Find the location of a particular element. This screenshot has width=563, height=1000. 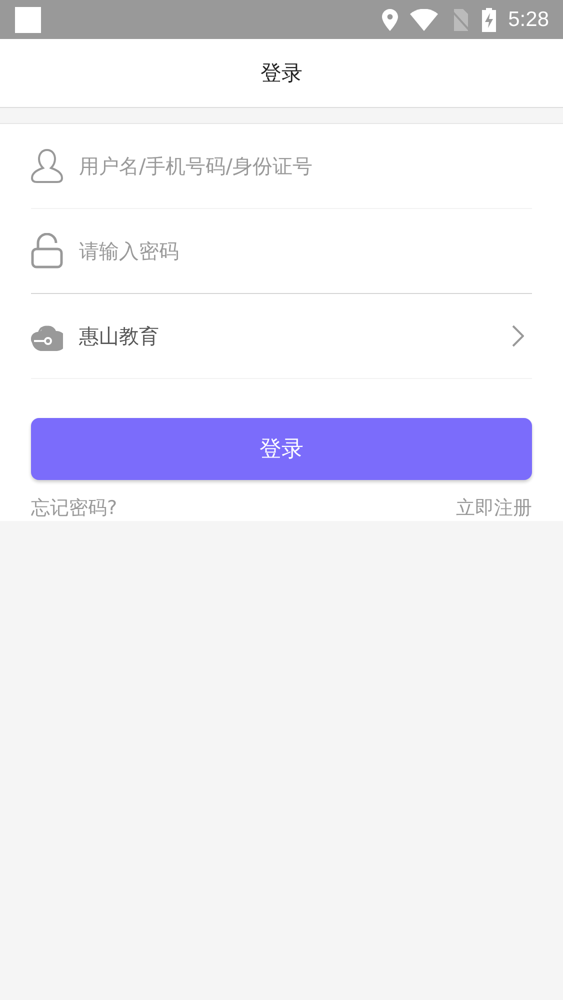

page-title: 登录 is located at coordinates (281, 73).